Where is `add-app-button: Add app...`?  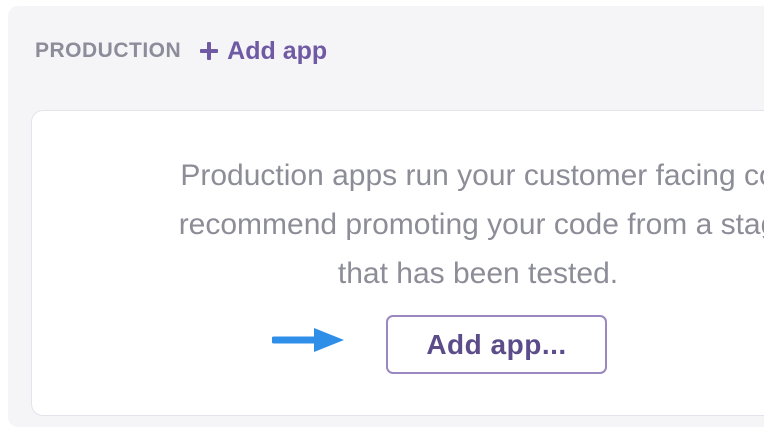 add-app-button: Add app... is located at coordinates (496, 344).